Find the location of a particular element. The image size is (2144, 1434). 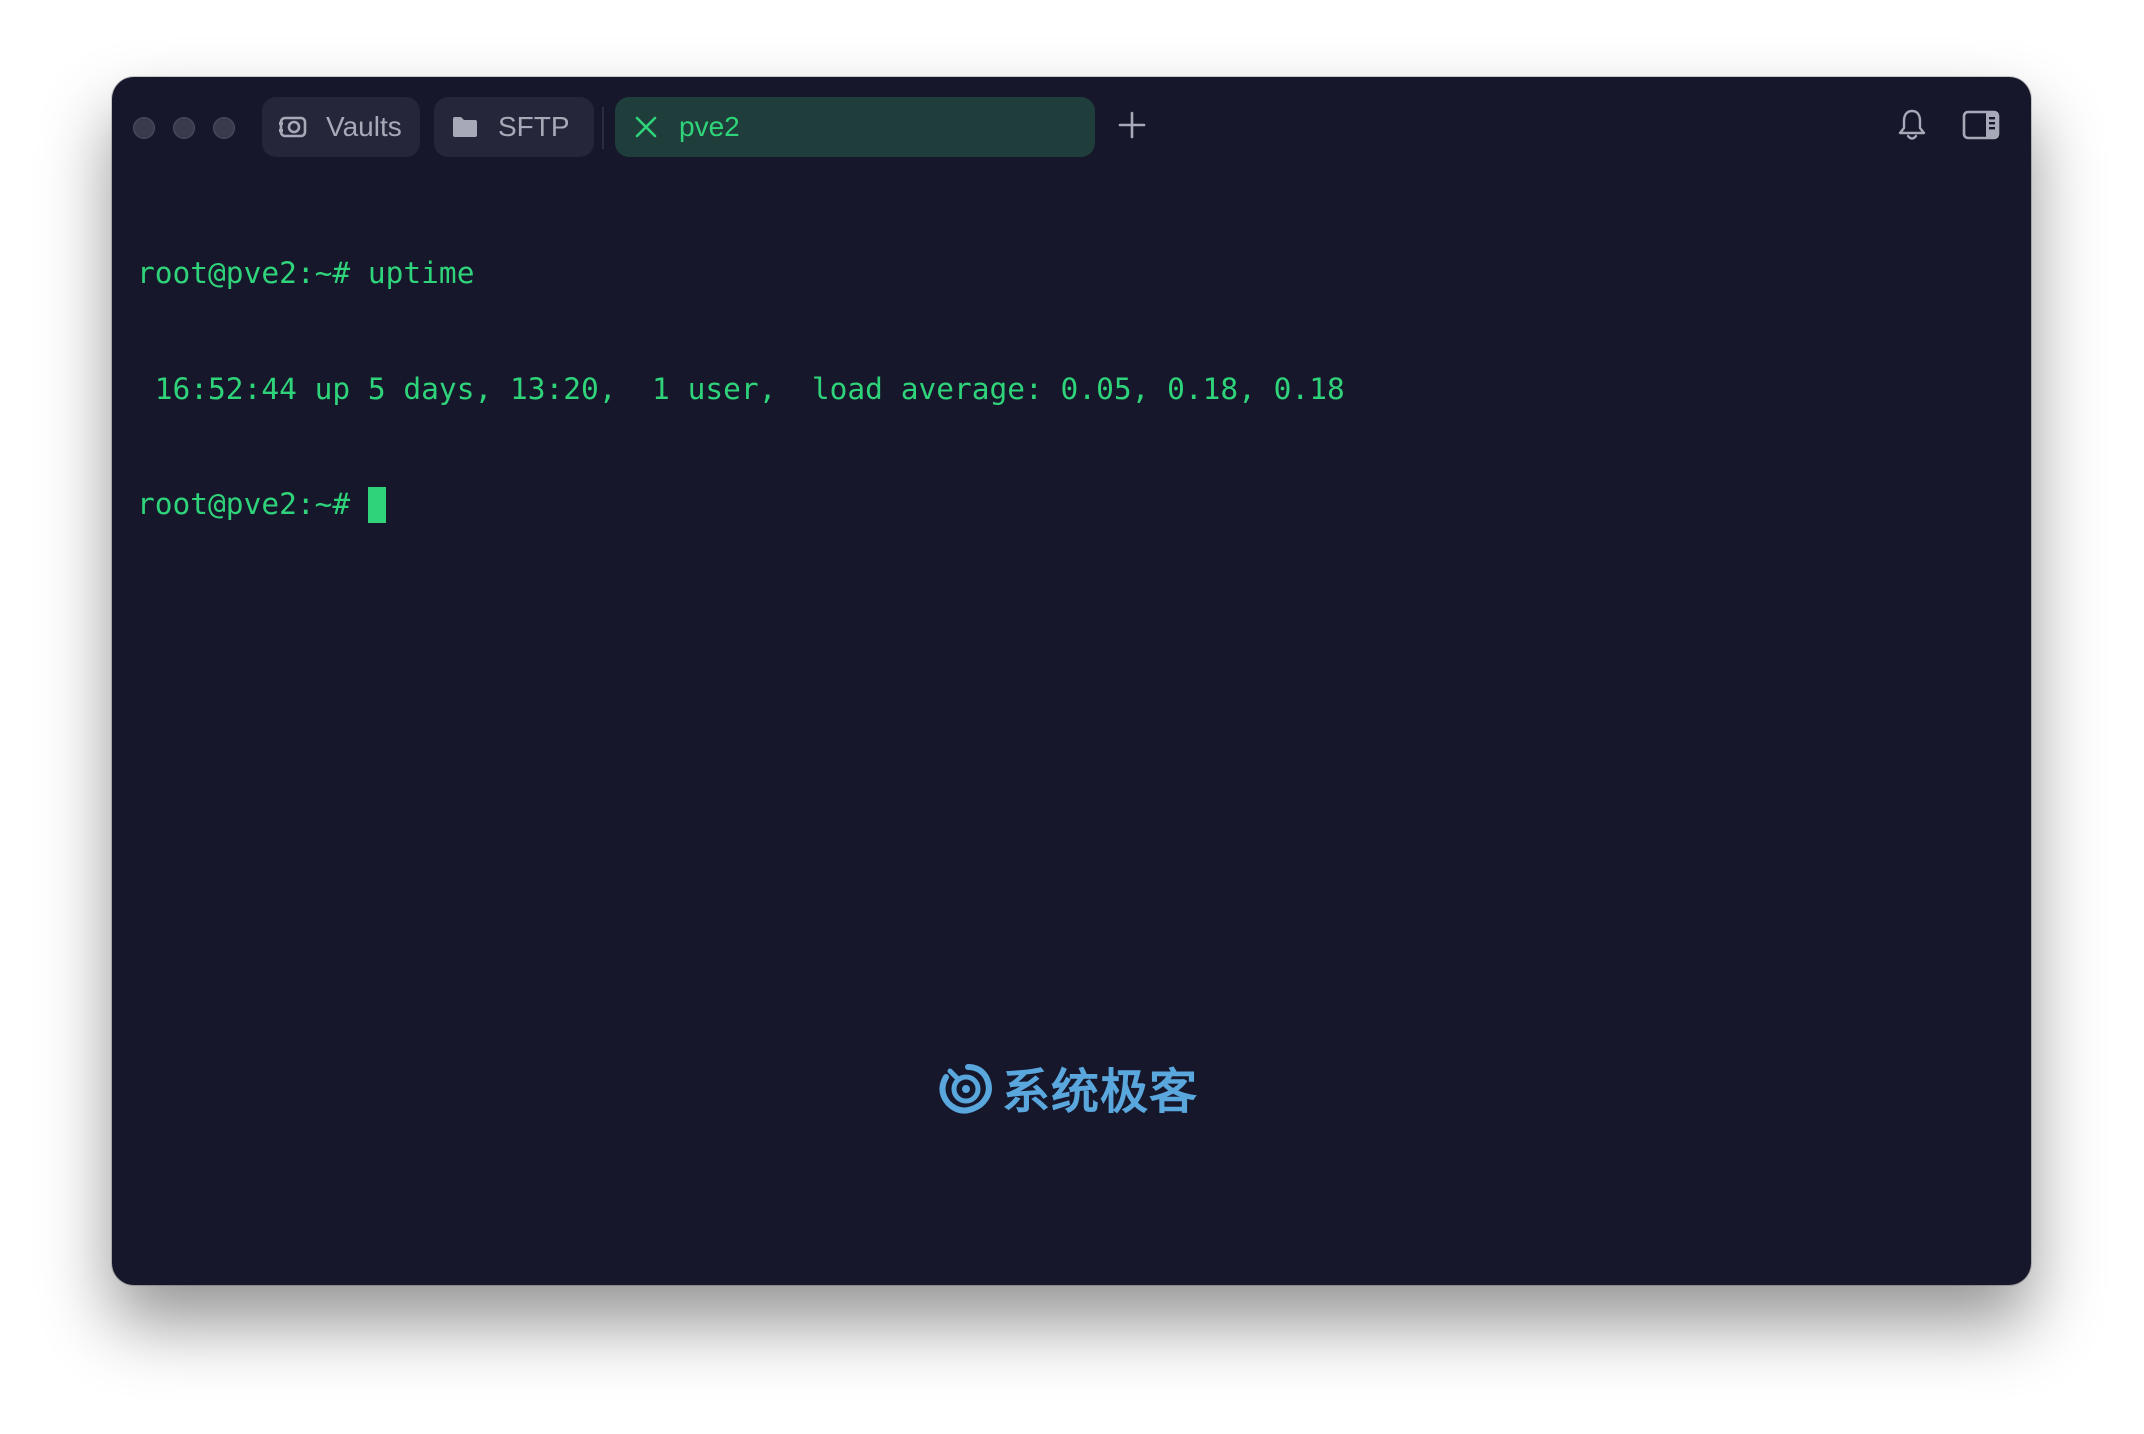

sidebar-toggle-button is located at coordinates (1981, 127).